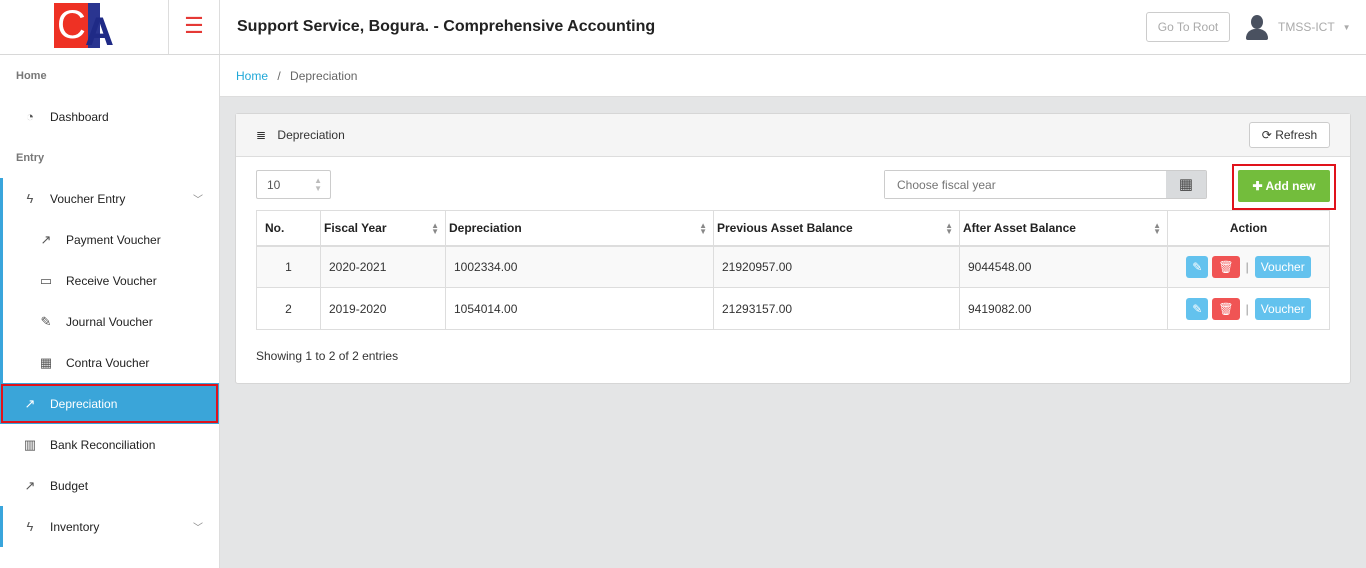 The image size is (1366, 568). Describe the element at coordinates (46, 321) in the screenshot. I see `edit-icon: ✎` at that location.